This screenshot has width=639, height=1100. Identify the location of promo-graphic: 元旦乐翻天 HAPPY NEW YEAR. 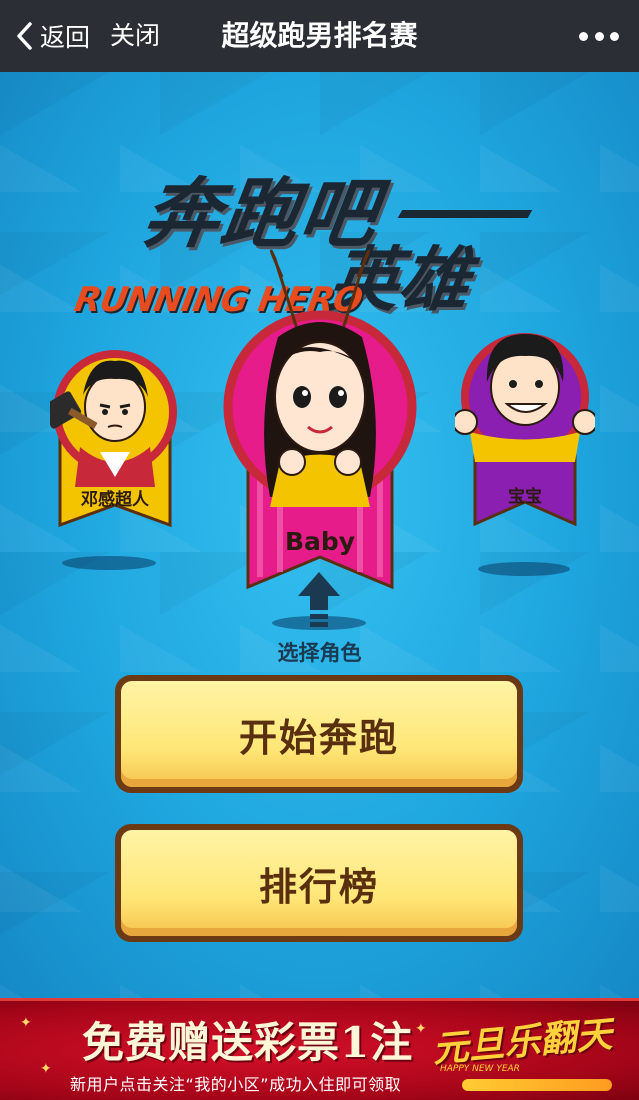
(531, 1053).